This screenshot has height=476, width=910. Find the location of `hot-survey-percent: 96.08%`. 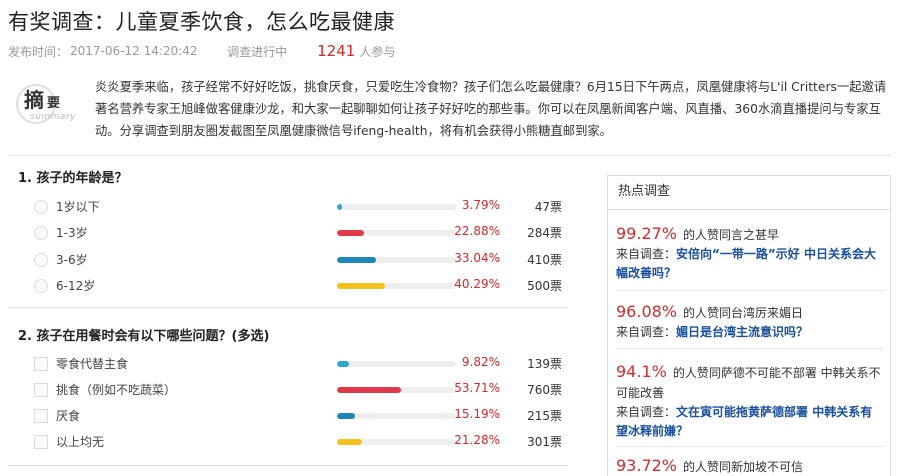

hot-survey-percent: 96.08% is located at coordinates (647, 311).